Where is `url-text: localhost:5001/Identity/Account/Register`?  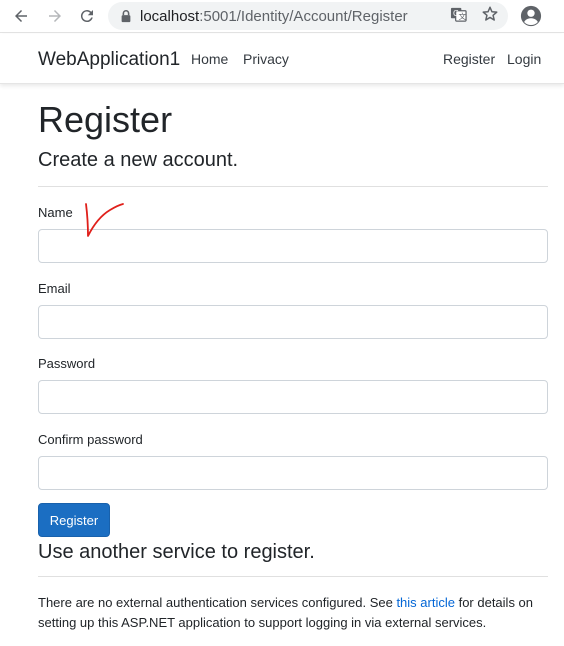
url-text: localhost:5001/Identity/Account/Register is located at coordinates (274, 16).